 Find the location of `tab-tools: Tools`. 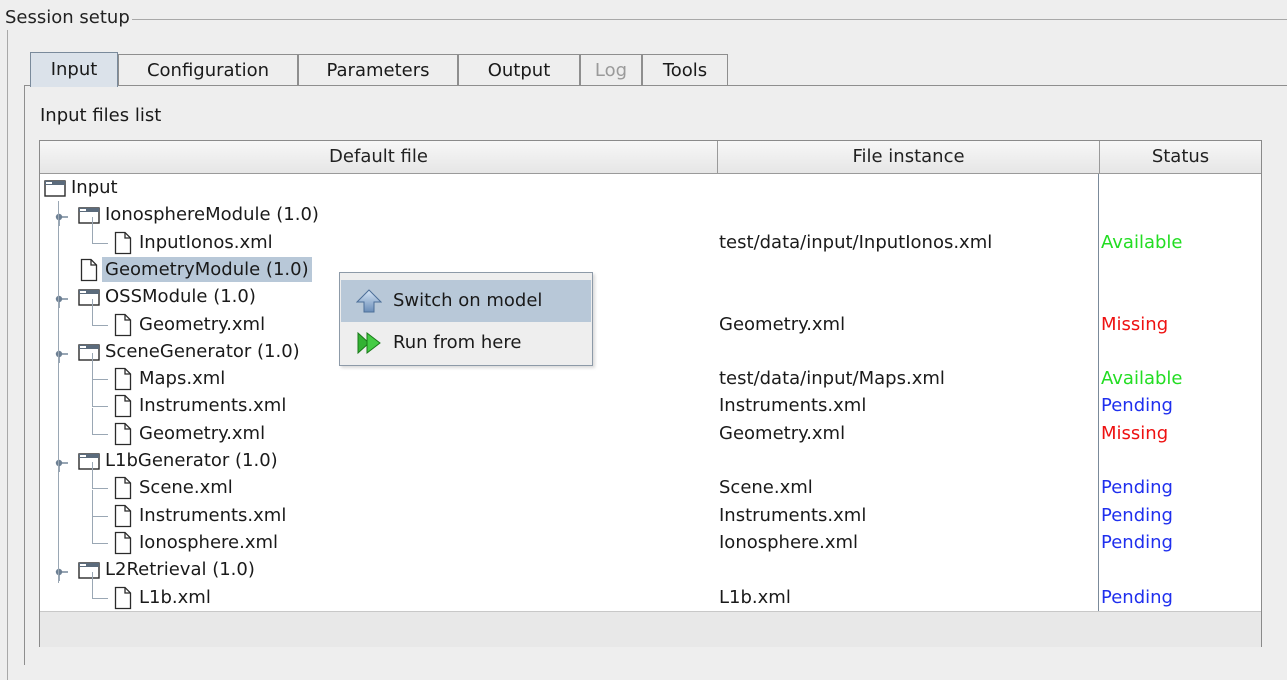

tab-tools: Tools is located at coordinates (685, 70).